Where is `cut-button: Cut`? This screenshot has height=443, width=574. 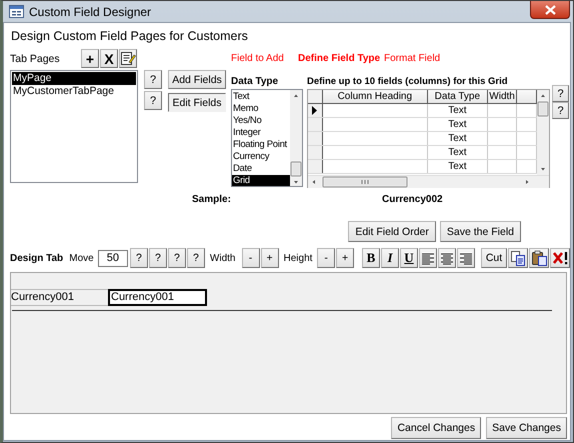
cut-button: Cut is located at coordinates (494, 258).